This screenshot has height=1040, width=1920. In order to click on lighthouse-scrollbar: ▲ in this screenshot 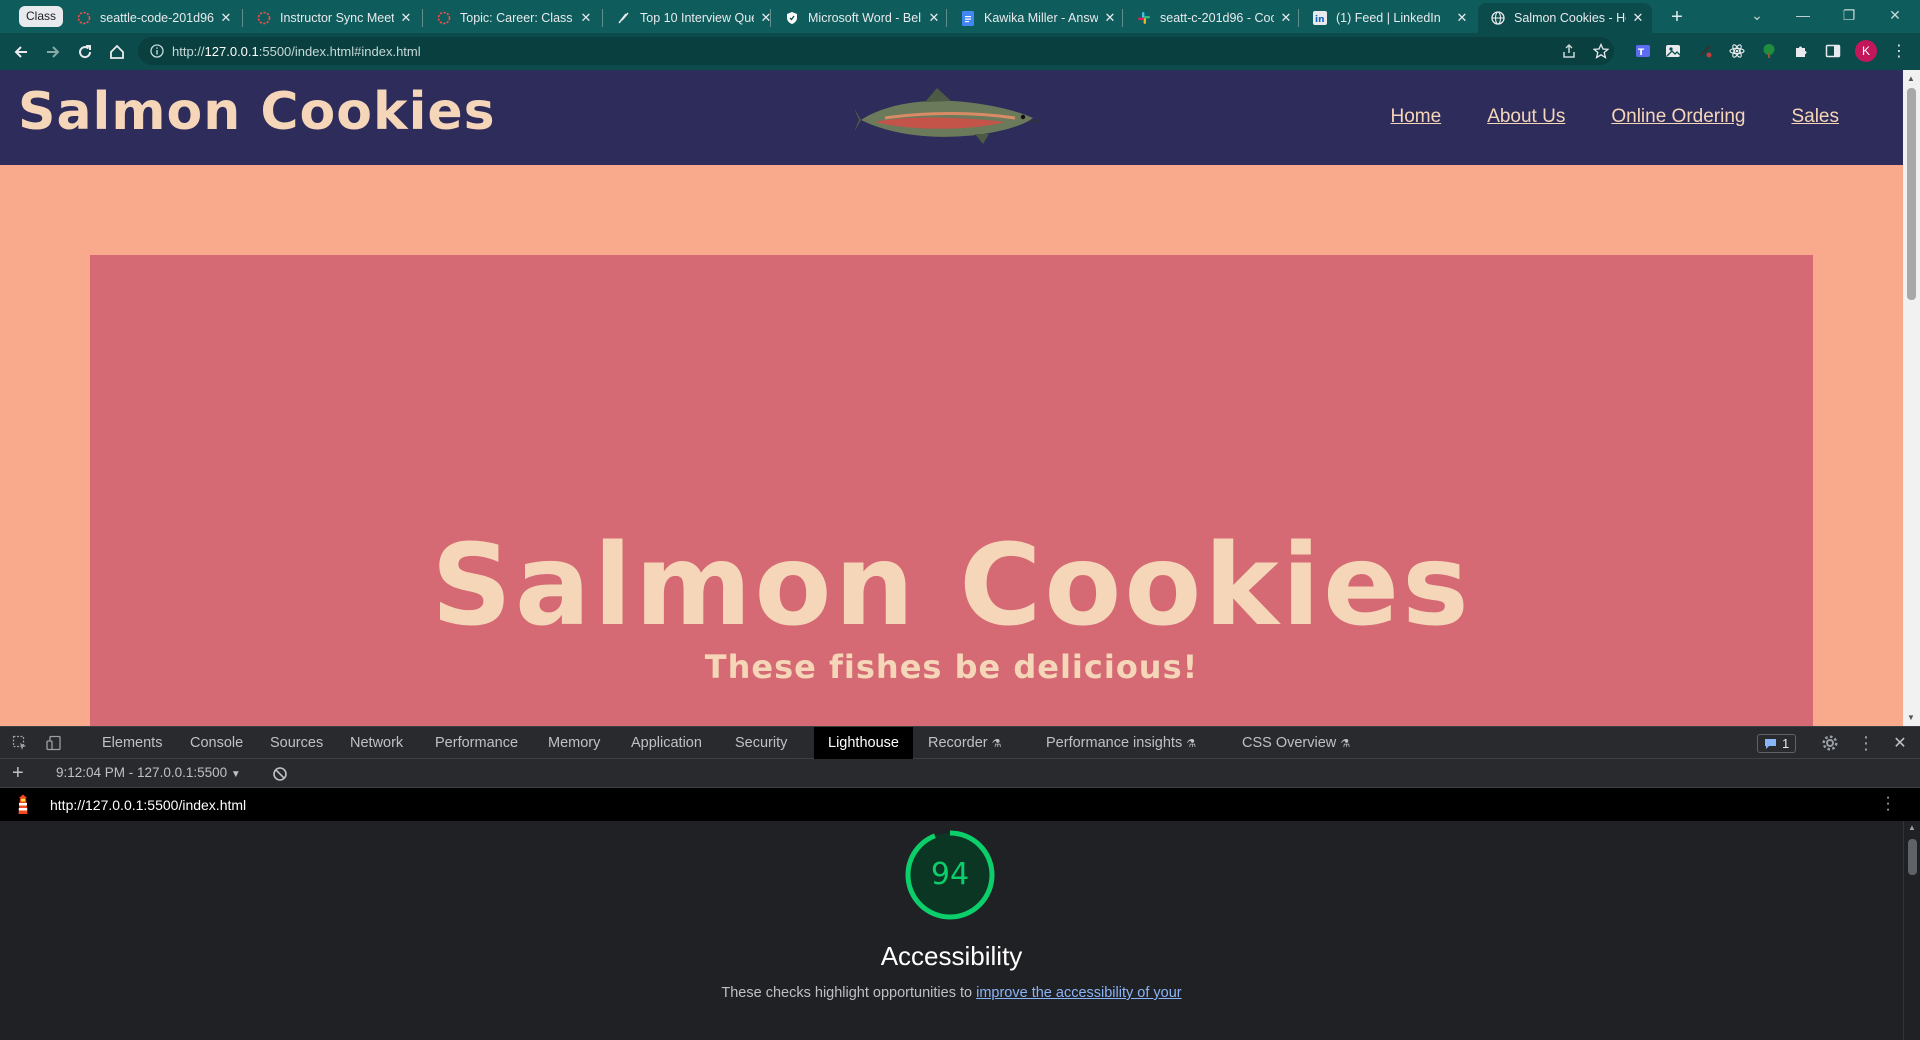, I will do `click(1911, 930)`.